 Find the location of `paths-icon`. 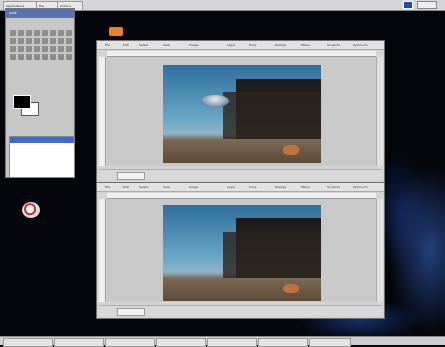

paths-icon is located at coordinates (61, 33).